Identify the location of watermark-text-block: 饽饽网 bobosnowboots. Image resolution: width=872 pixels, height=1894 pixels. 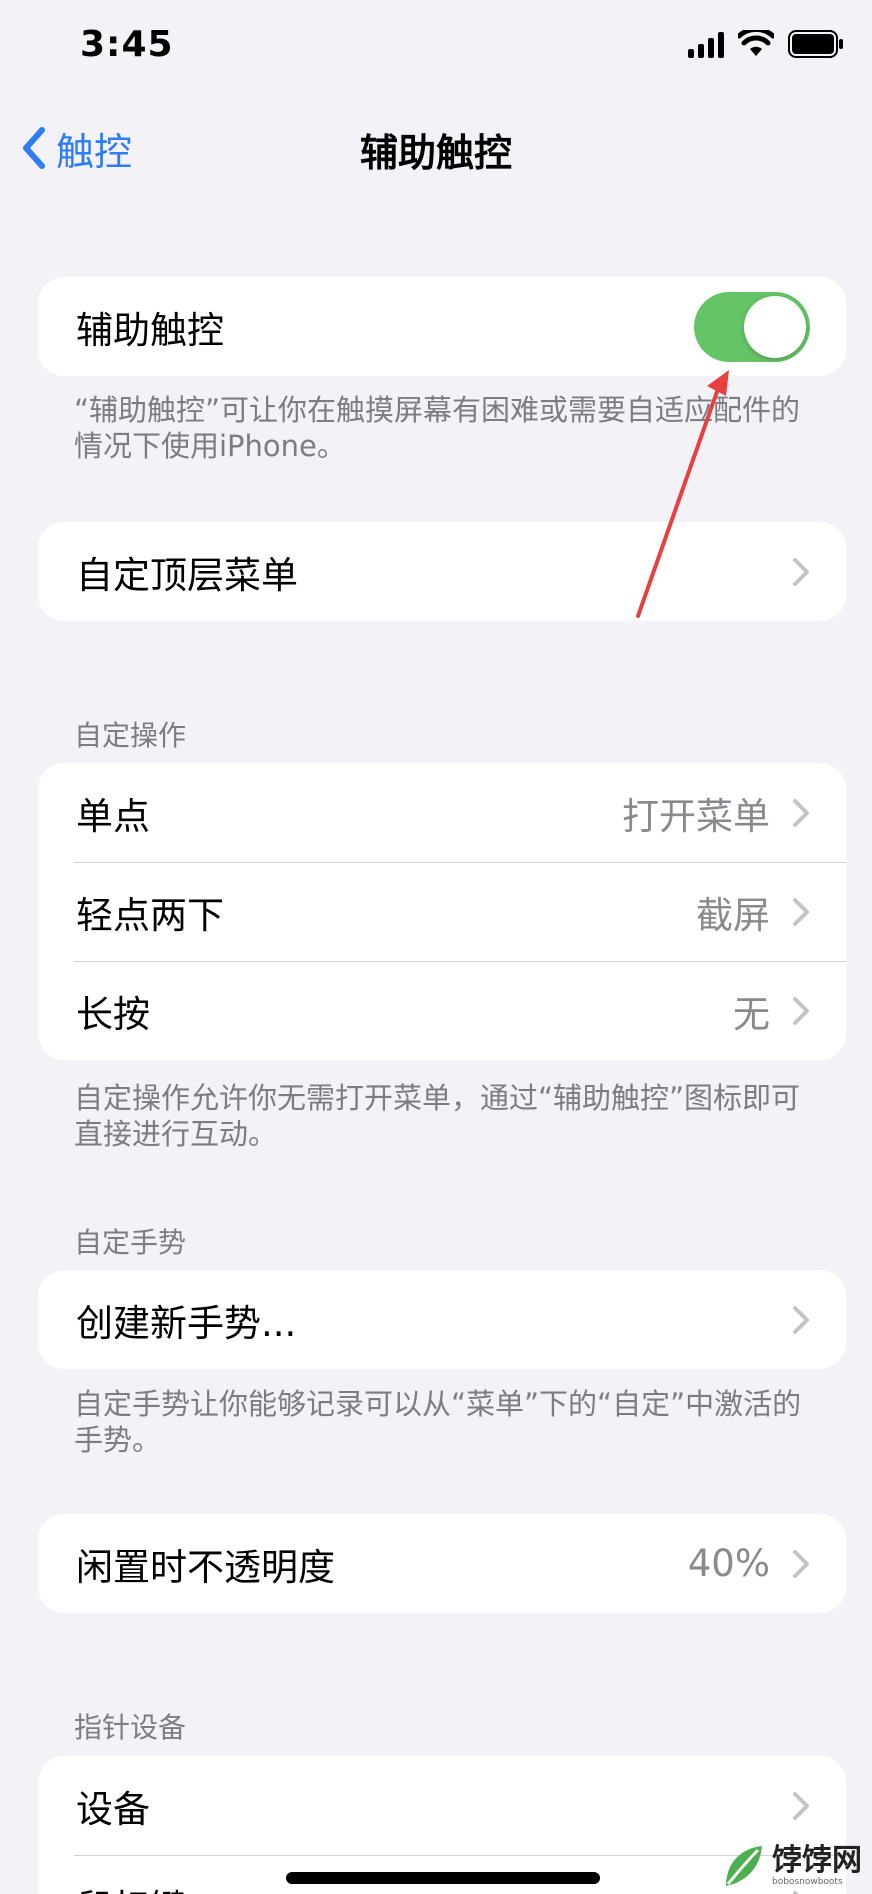
(817, 1865).